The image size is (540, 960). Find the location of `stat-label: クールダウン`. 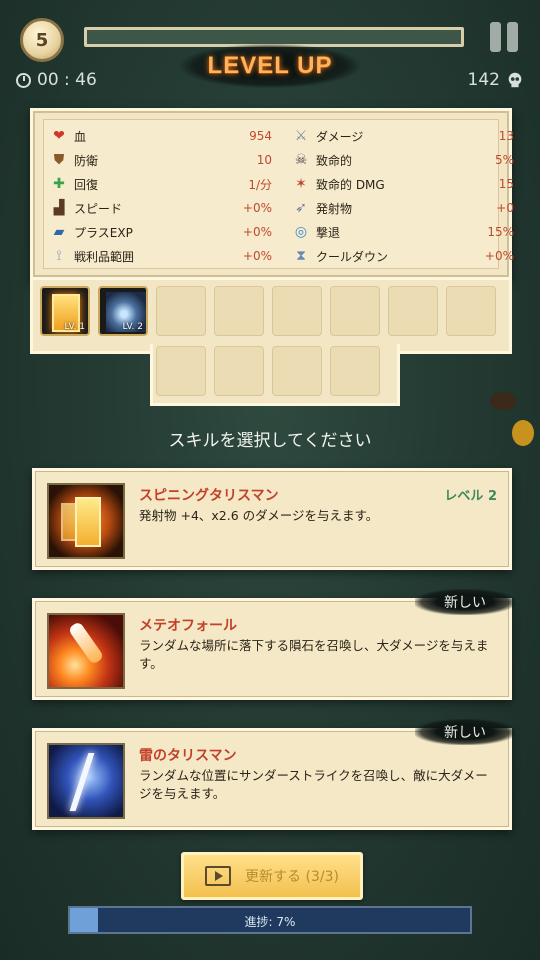

stat-label: クールダウン is located at coordinates (352, 256).